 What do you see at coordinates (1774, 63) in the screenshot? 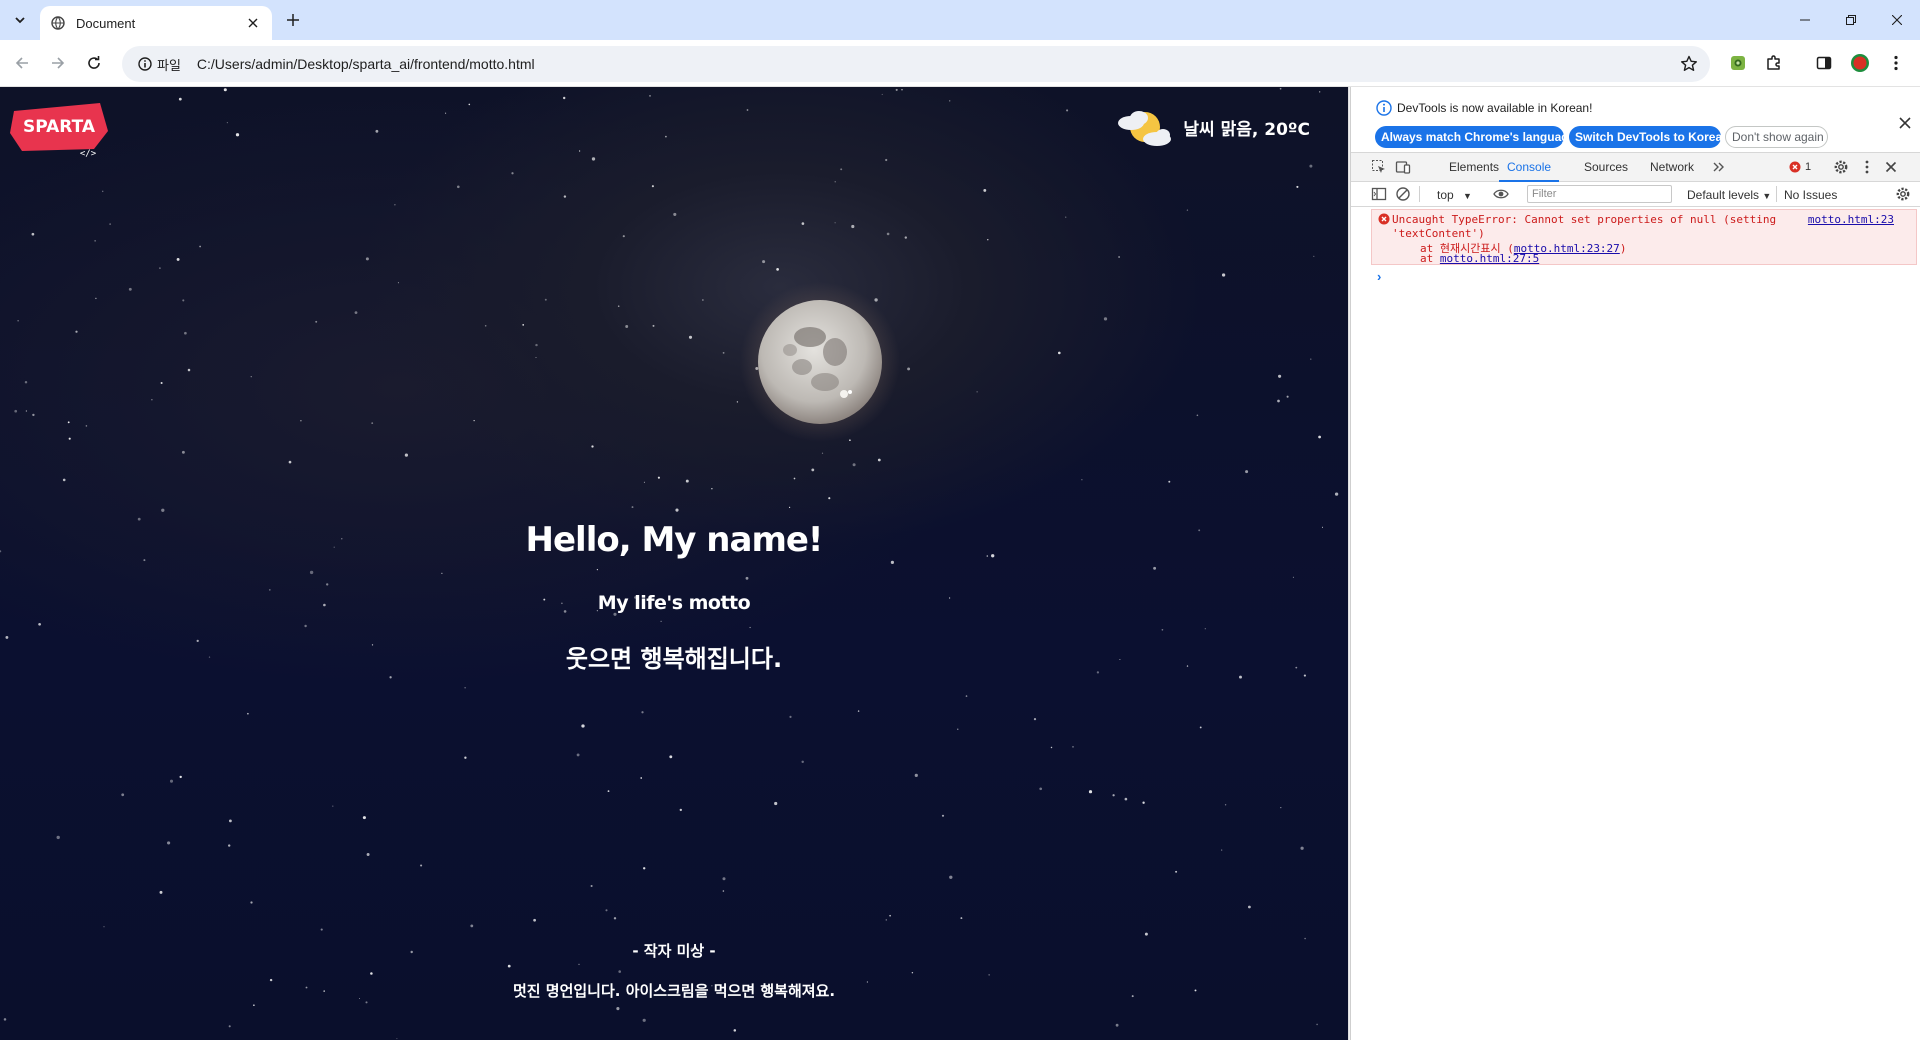
I see `extensions-puzzle-icon` at bounding box center [1774, 63].